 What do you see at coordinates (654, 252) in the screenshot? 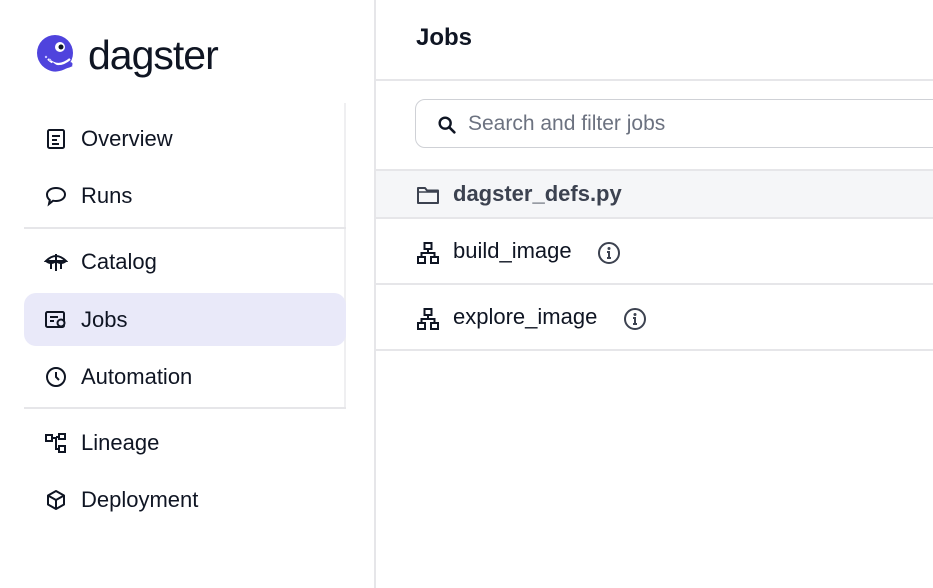
I see `job-row-build-image: build_image` at bounding box center [654, 252].